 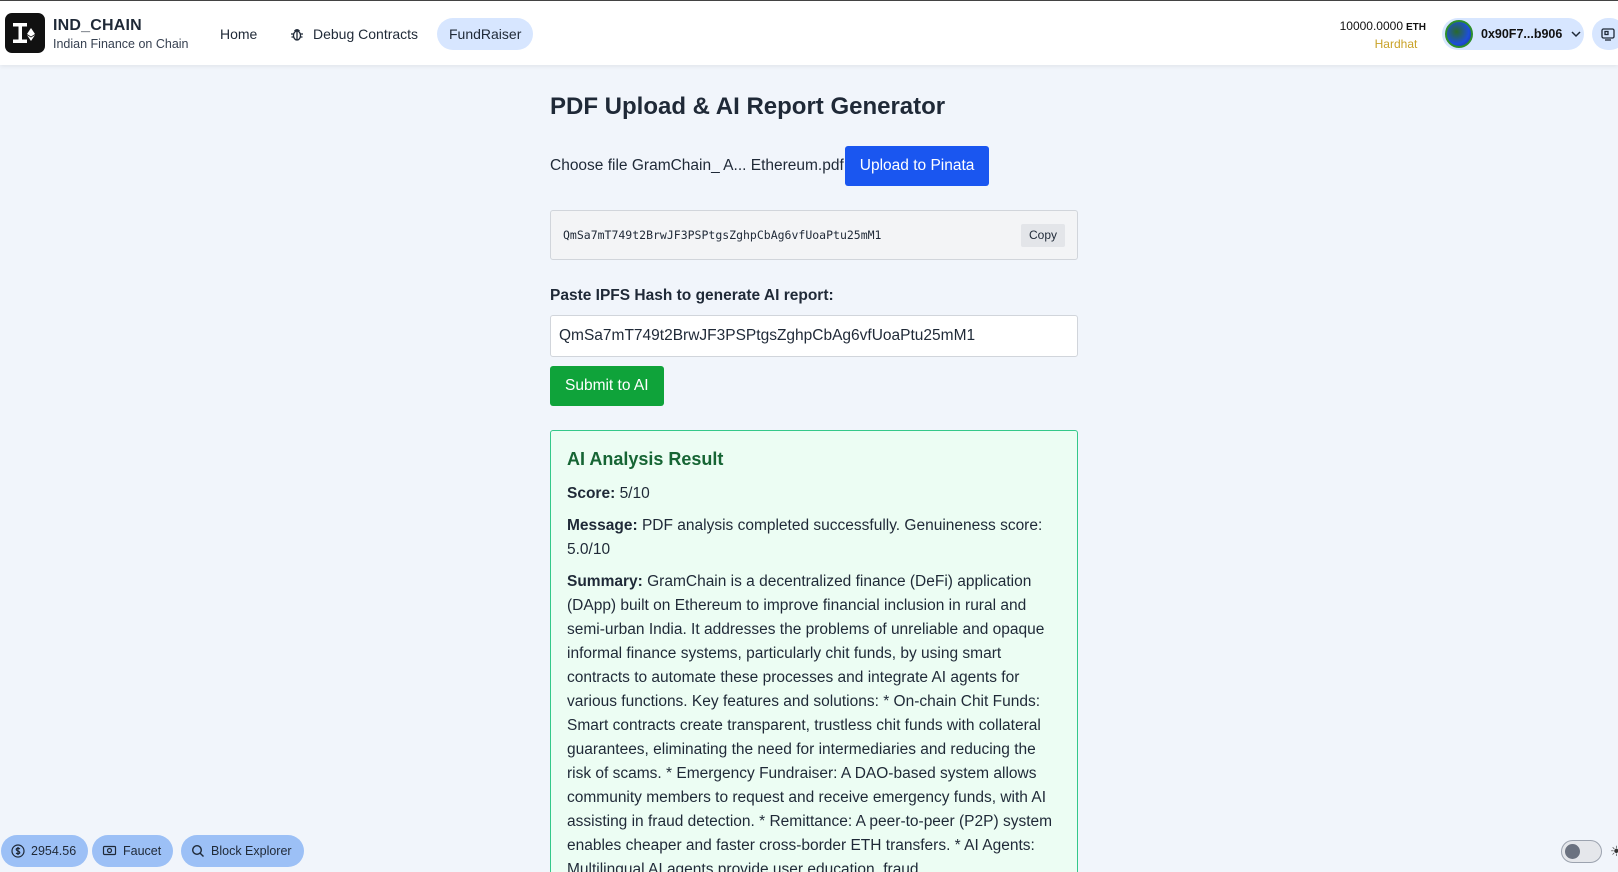 What do you see at coordinates (197, 850) in the screenshot?
I see `search-icon` at bounding box center [197, 850].